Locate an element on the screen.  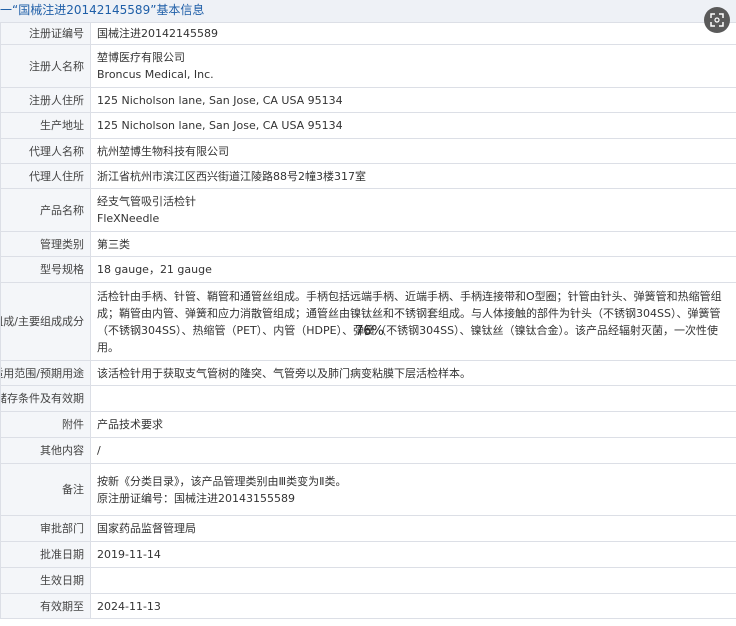
row-value-line: 该活检针用于获取支气管树的隆突、气管旁以及肺门病变粘膜下层活检样本。 is located at coordinates (284, 373).